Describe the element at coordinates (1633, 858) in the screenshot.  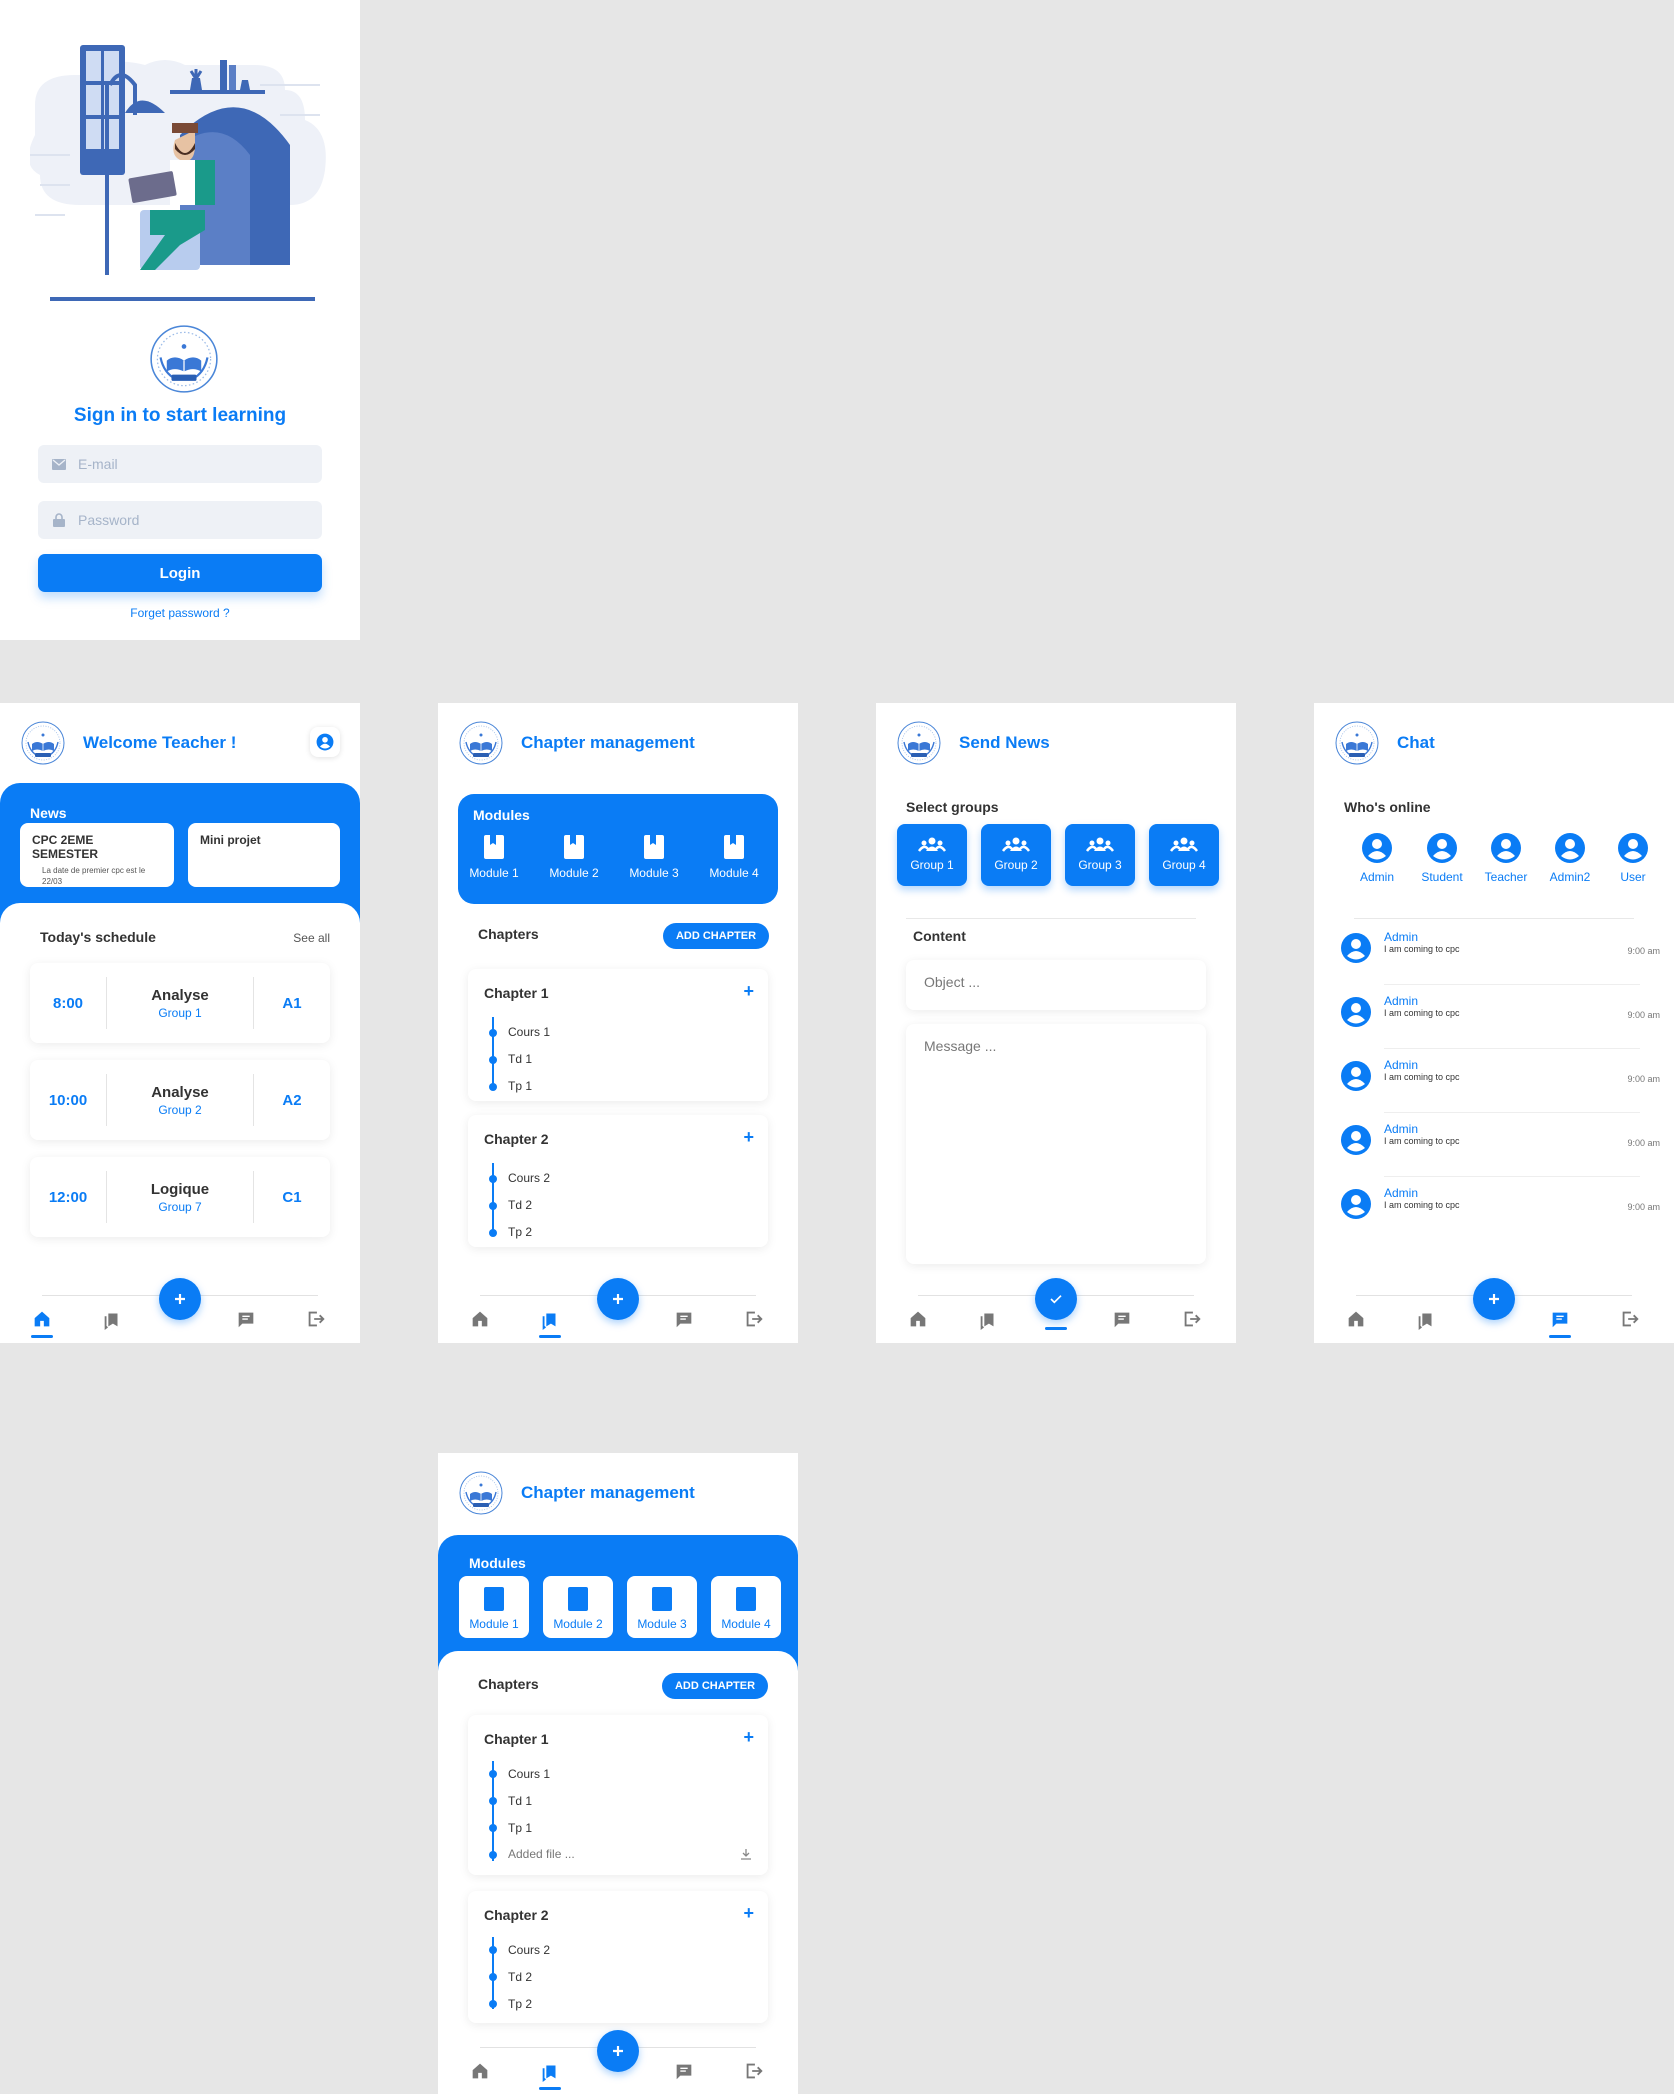
I see `online-user: User` at that location.